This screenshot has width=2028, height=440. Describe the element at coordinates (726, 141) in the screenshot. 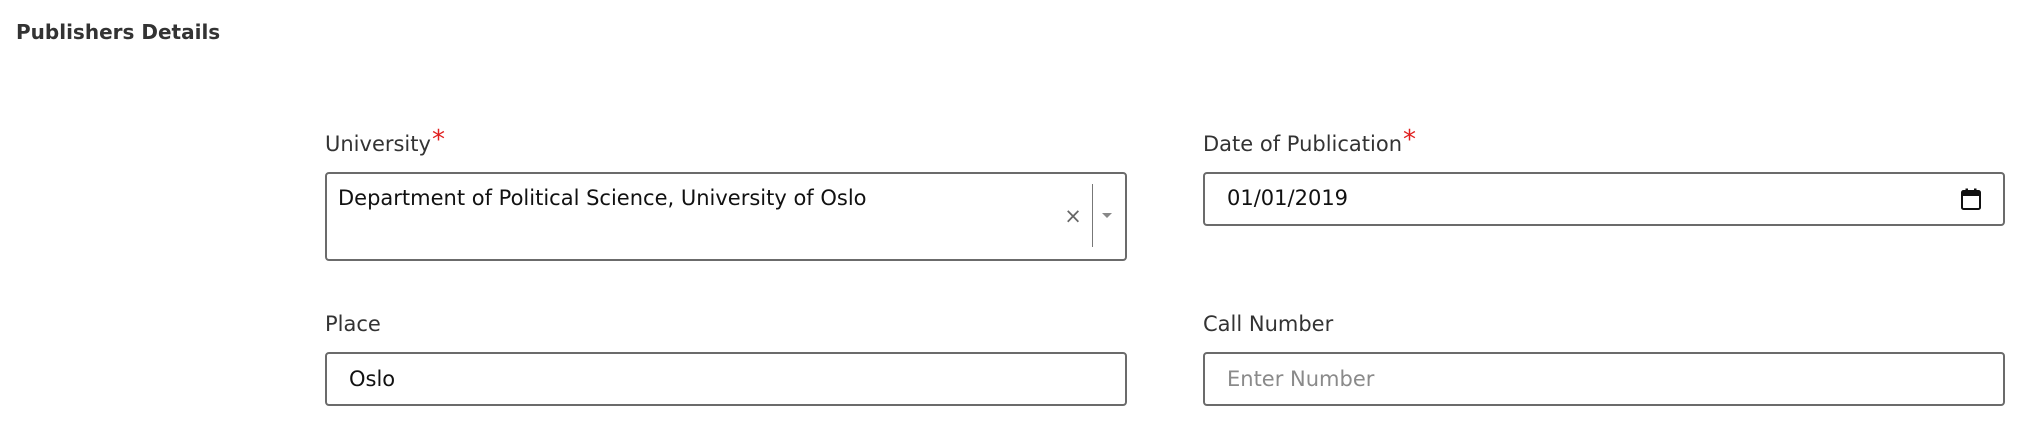

I see `university-label-row: University *` at that location.